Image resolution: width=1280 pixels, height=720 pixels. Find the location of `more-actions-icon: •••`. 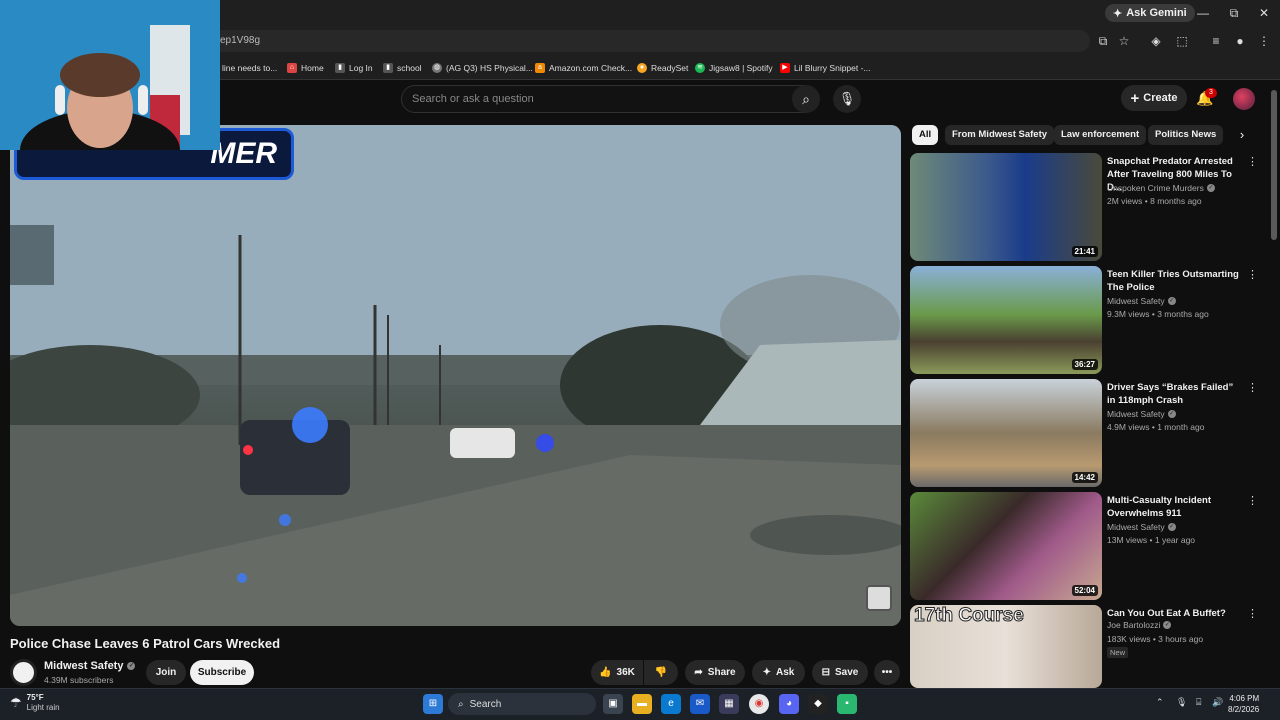

more-actions-icon: ••• is located at coordinates (887, 672).